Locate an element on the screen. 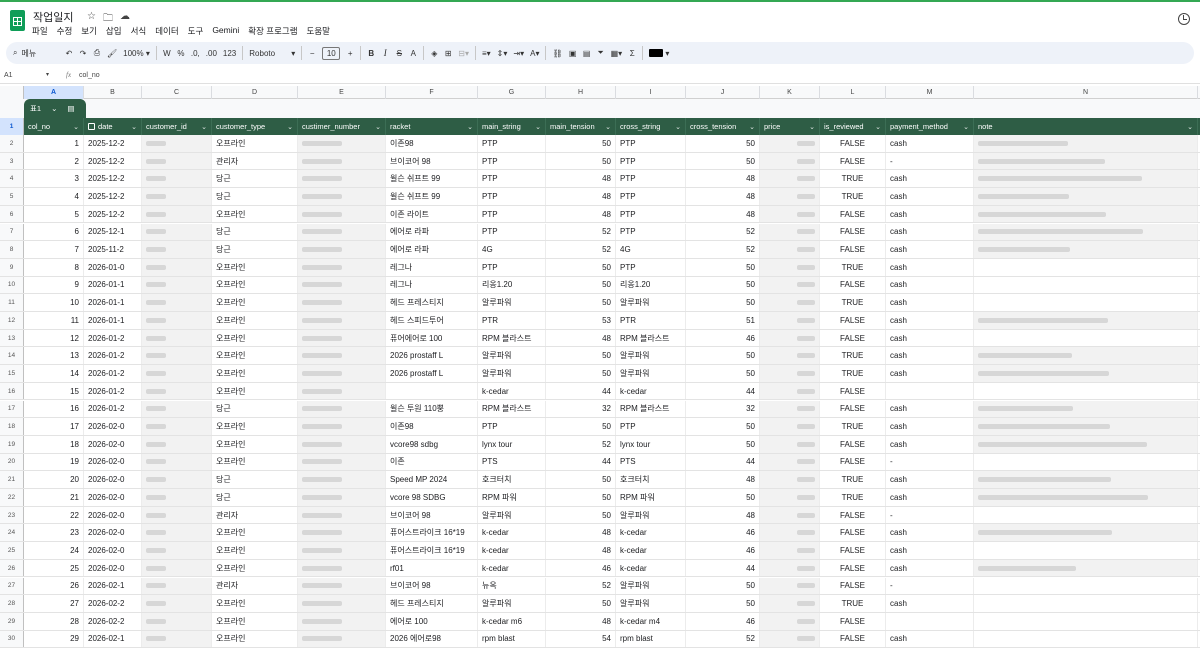 This screenshot has width=1200, height=660. header-cell: main_tension ⌄ is located at coordinates (581, 126).